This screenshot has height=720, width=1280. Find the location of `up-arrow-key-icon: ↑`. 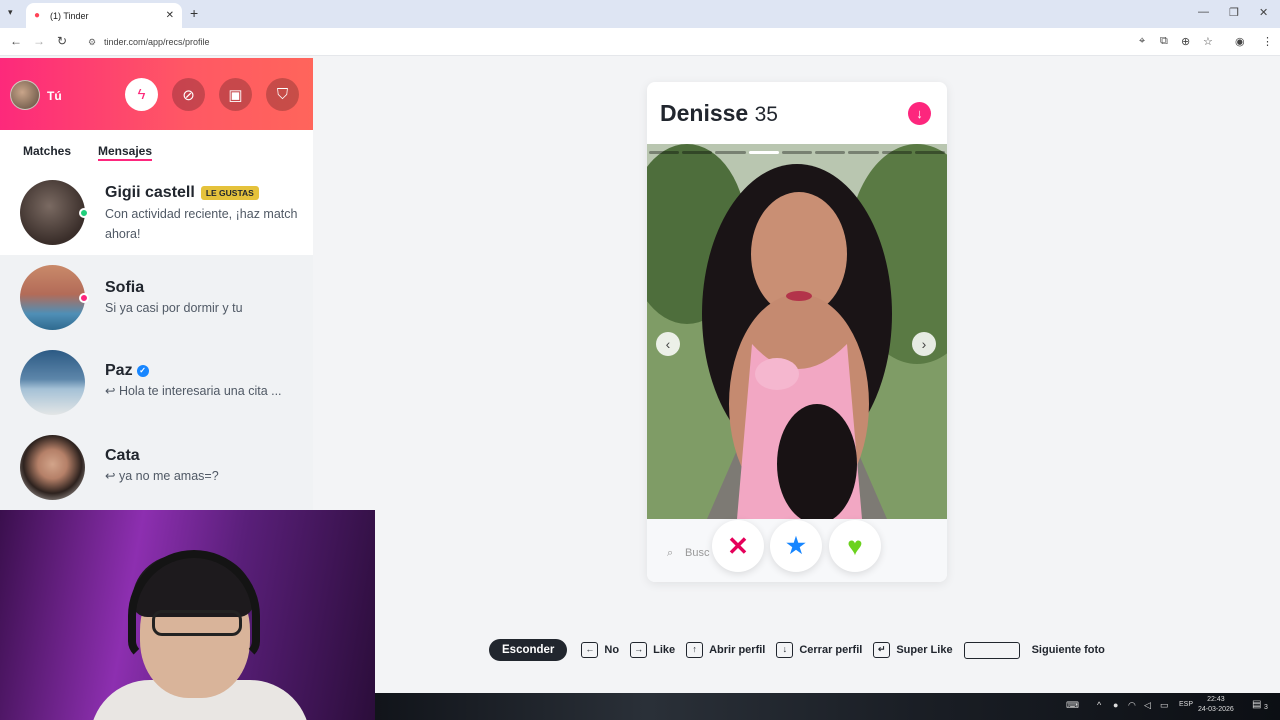

up-arrow-key-icon: ↑ is located at coordinates (695, 650).